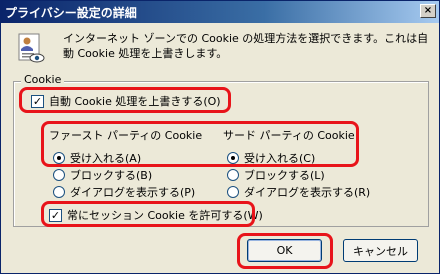 The image size is (440, 274). I want to click on dialog-title: プライバシー設定の詳細, so click(71, 12).